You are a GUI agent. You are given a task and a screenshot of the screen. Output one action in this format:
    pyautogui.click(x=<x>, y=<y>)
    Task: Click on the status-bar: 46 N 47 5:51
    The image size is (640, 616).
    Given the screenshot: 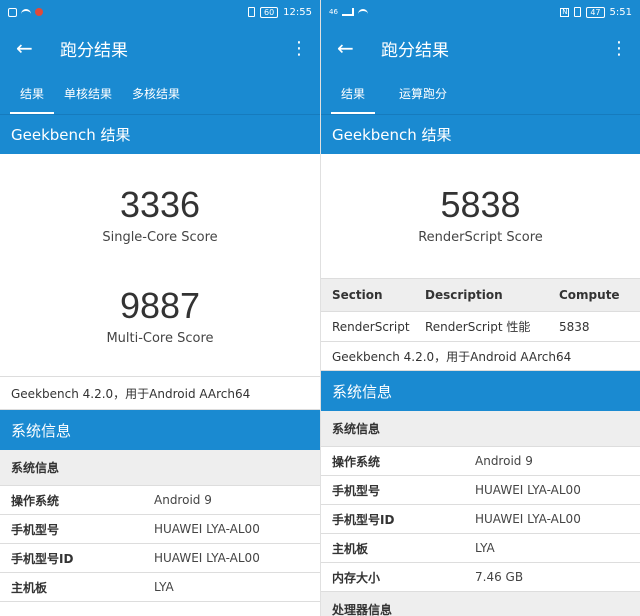 What is the action you would take?
    pyautogui.click(x=480, y=12)
    